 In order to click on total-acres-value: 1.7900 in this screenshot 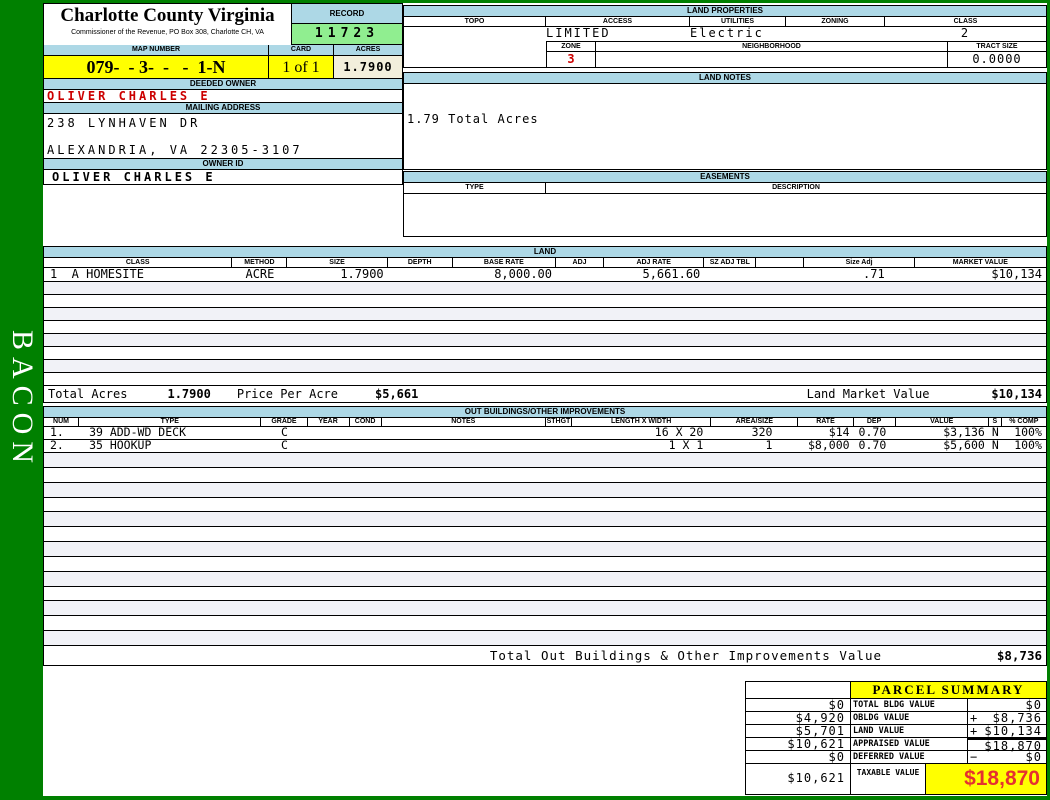, I will do `click(189, 394)`.